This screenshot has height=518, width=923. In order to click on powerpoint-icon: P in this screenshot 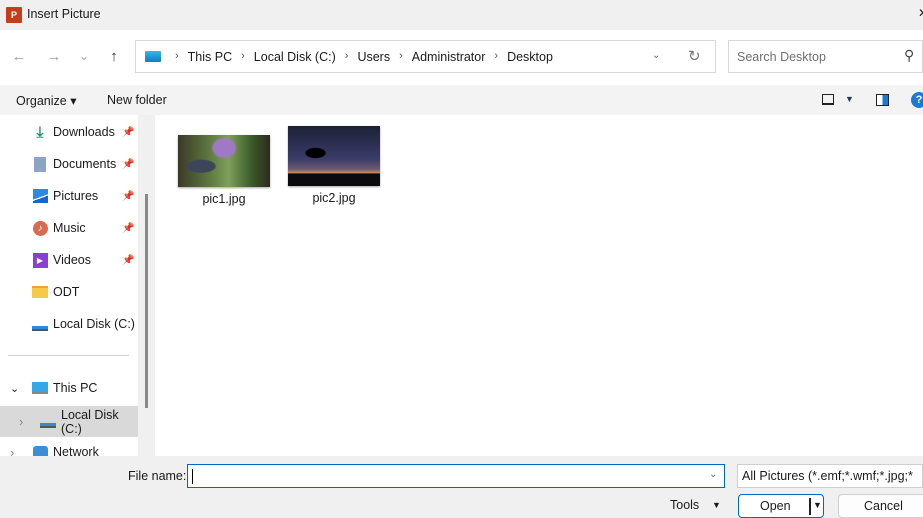, I will do `click(14, 15)`.